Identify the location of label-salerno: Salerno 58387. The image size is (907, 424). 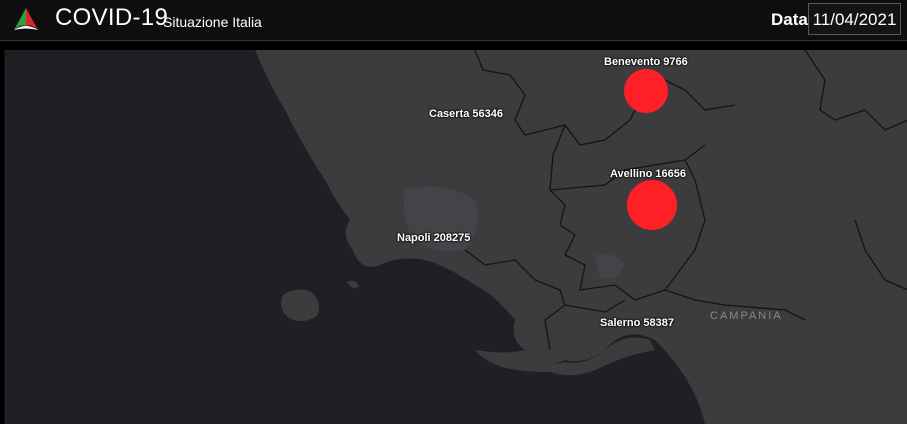
(637, 323).